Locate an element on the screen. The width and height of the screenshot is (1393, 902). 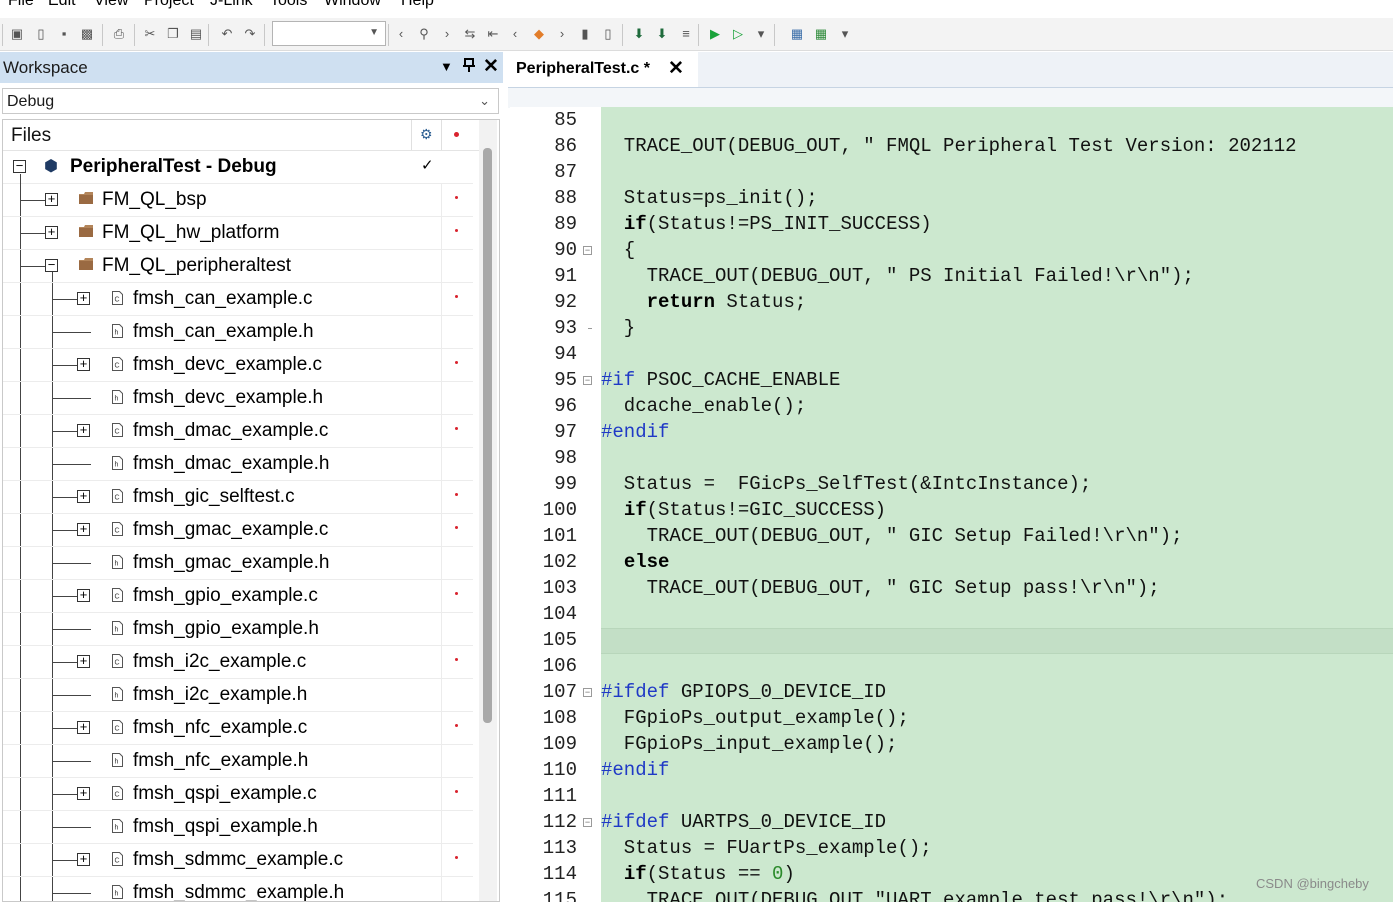
window-layout-icon: ▦ is located at coordinates (797, 34).